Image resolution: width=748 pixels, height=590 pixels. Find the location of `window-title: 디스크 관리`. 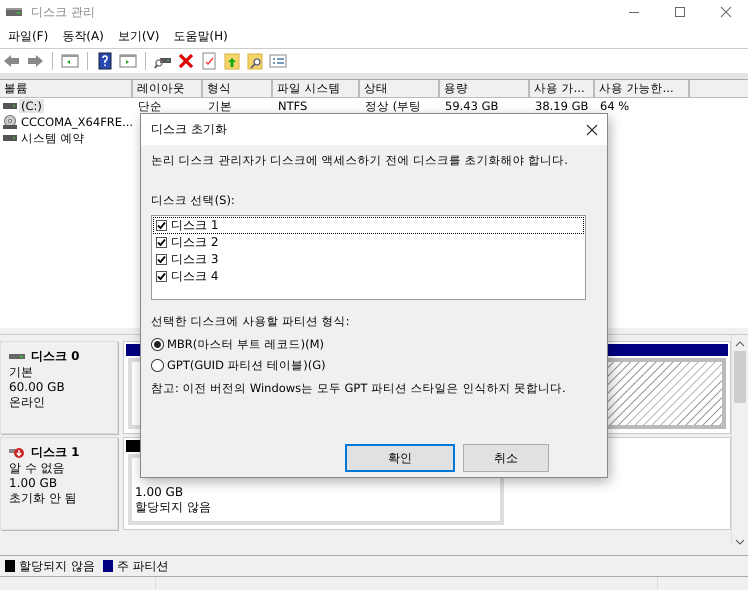

window-title: 디스크 관리 is located at coordinates (63, 12).